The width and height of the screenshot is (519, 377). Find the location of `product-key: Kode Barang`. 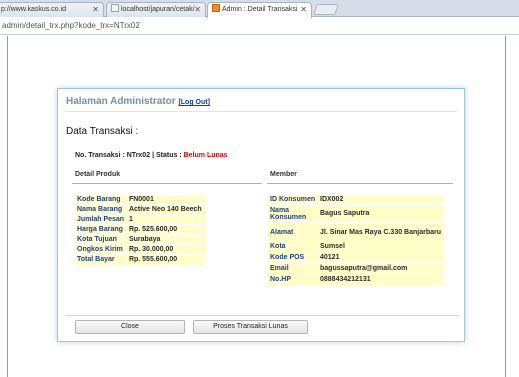

product-key: Kode Barang is located at coordinates (101, 199).